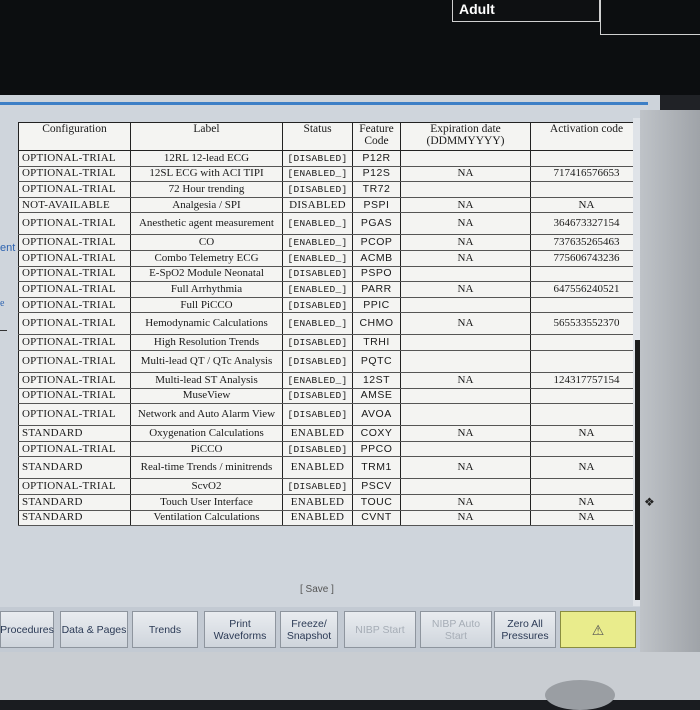 The image size is (700, 710). Describe the element at coordinates (586, 174) in the screenshot. I see `cell-activation-code: 717416576653` at that location.